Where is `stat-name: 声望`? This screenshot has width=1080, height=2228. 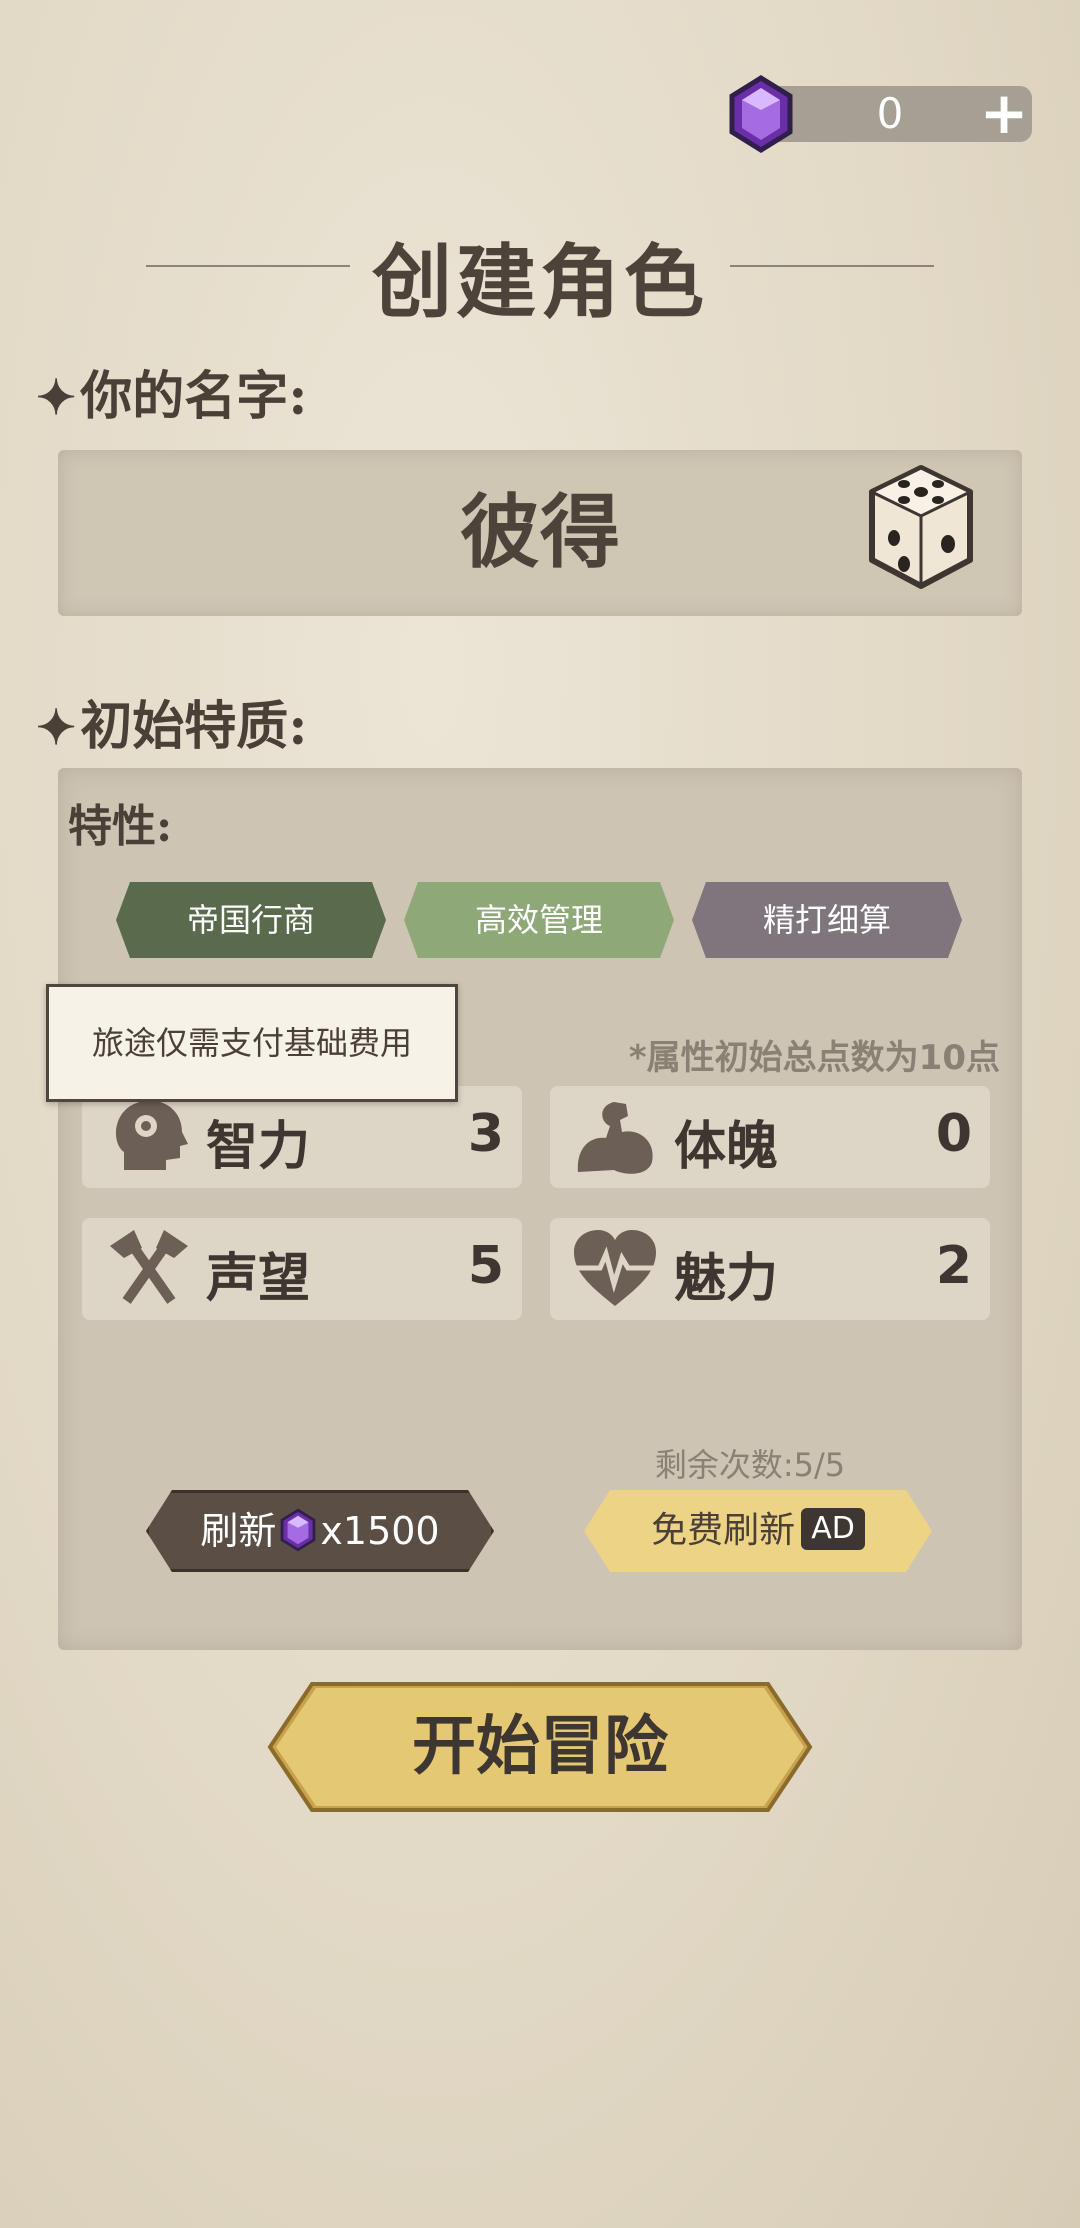 stat-name: 声望 is located at coordinates (258, 1279).